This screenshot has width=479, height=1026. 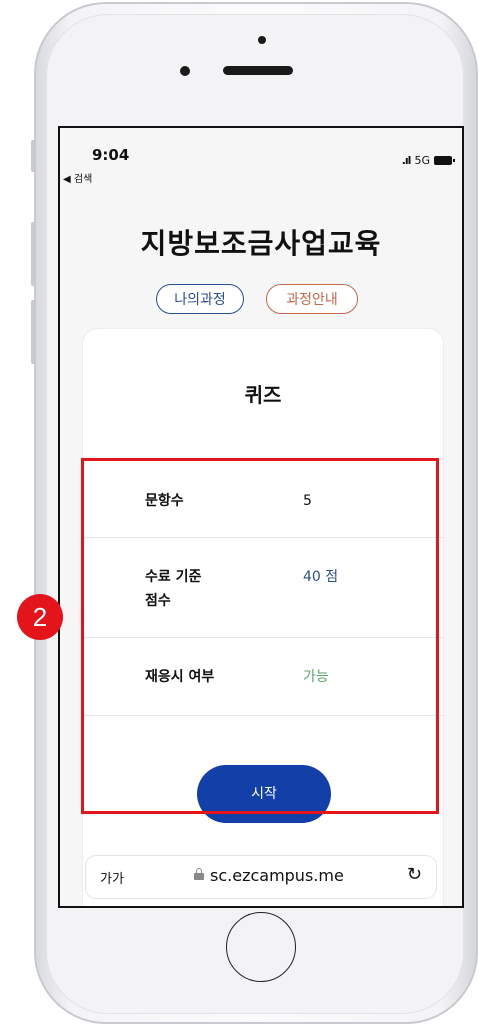 I want to click on proximity-sensor, so click(x=262, y=40).